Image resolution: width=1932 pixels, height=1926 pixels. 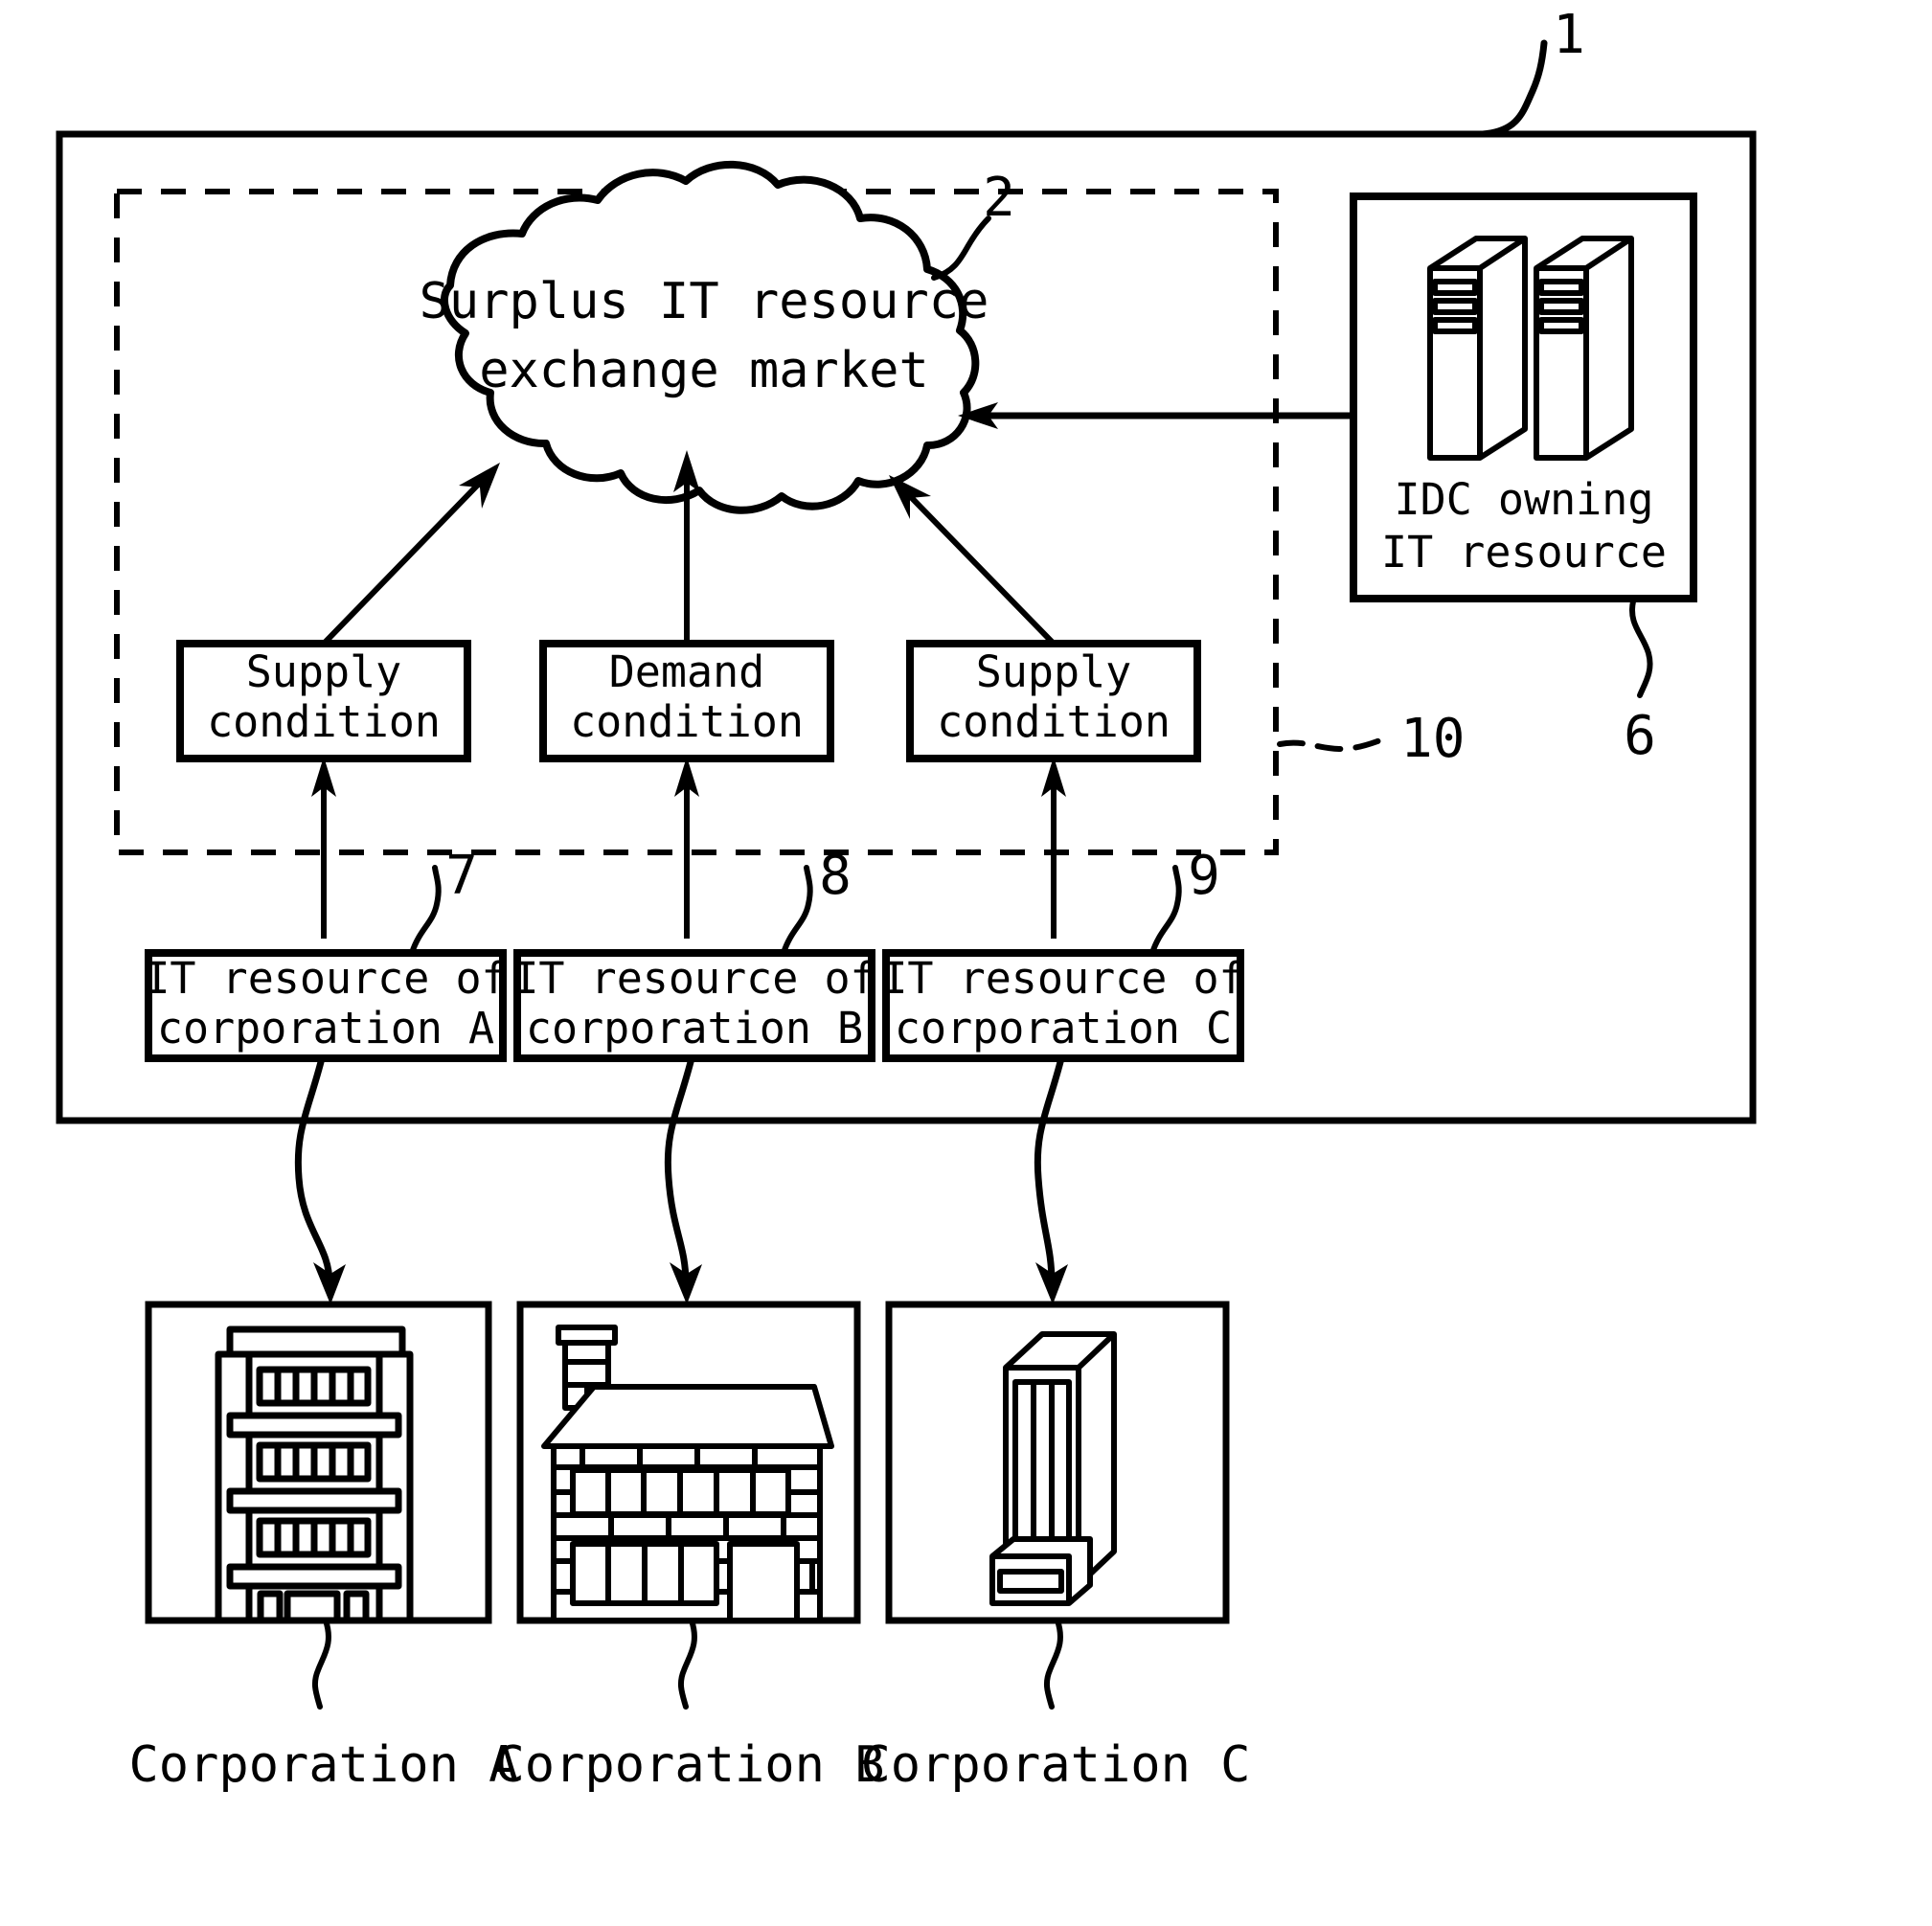 I want to click on it-resource-box-a: IT resource of corporation A, so click(x=326, y=1005).